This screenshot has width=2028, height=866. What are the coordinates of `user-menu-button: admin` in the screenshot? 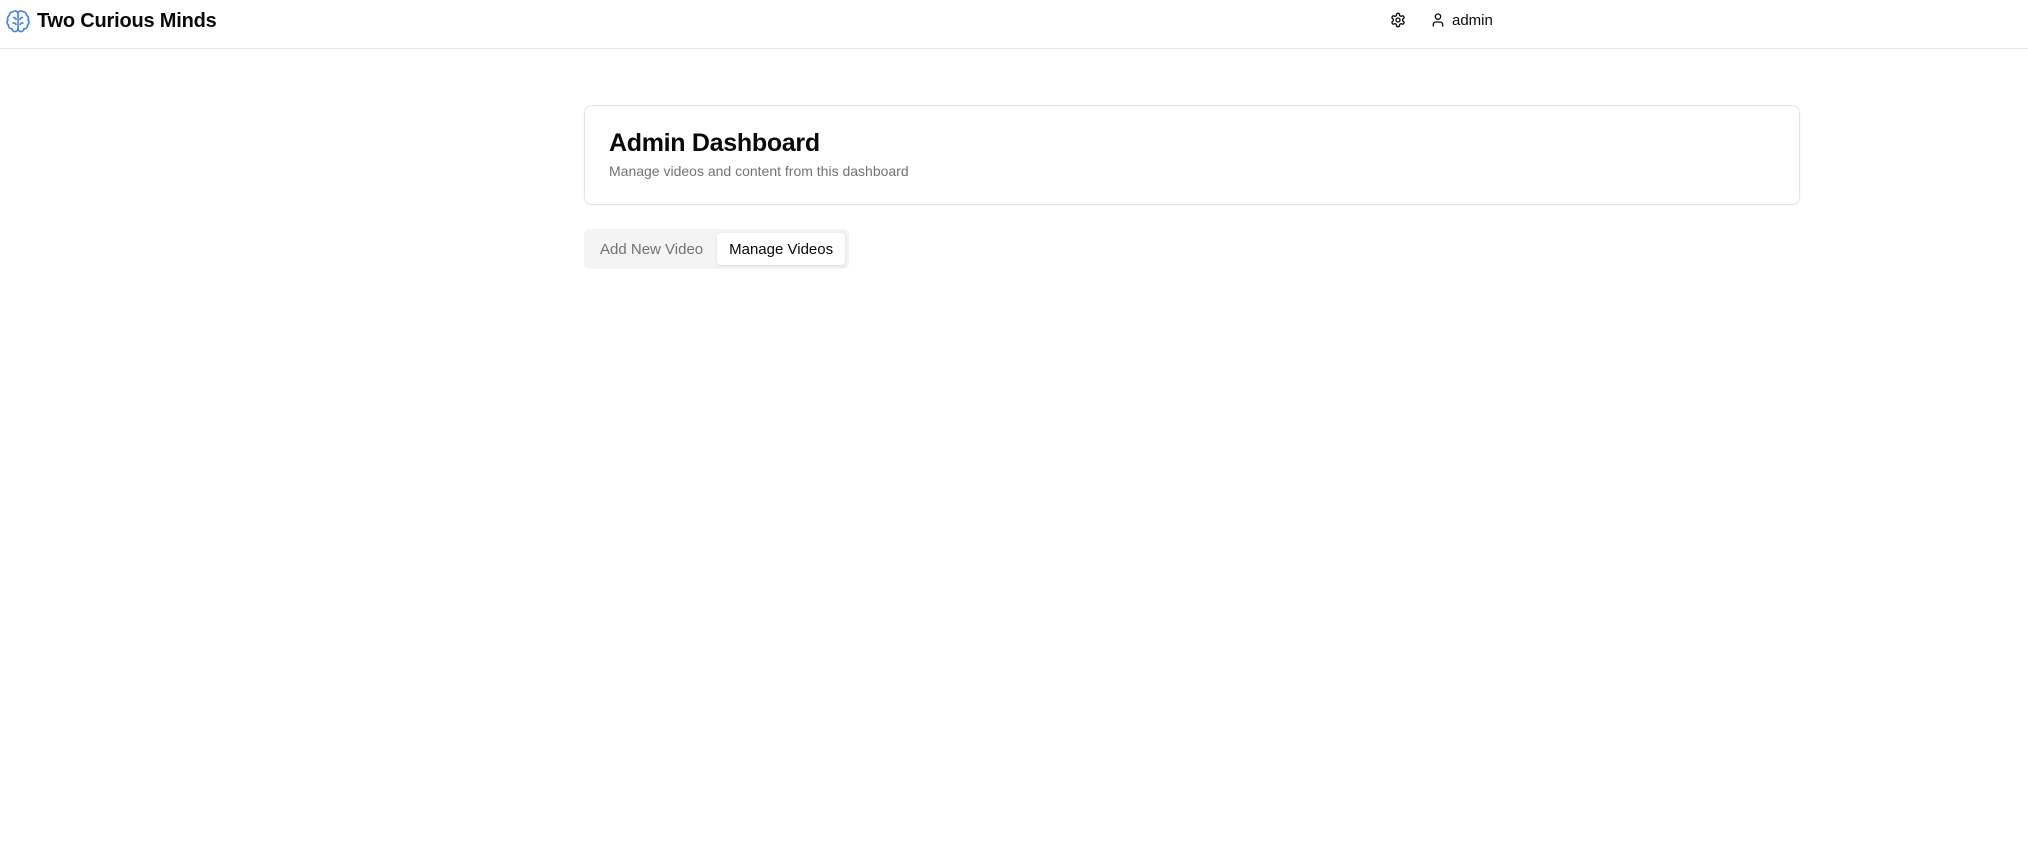 It's located at (1461, 20).